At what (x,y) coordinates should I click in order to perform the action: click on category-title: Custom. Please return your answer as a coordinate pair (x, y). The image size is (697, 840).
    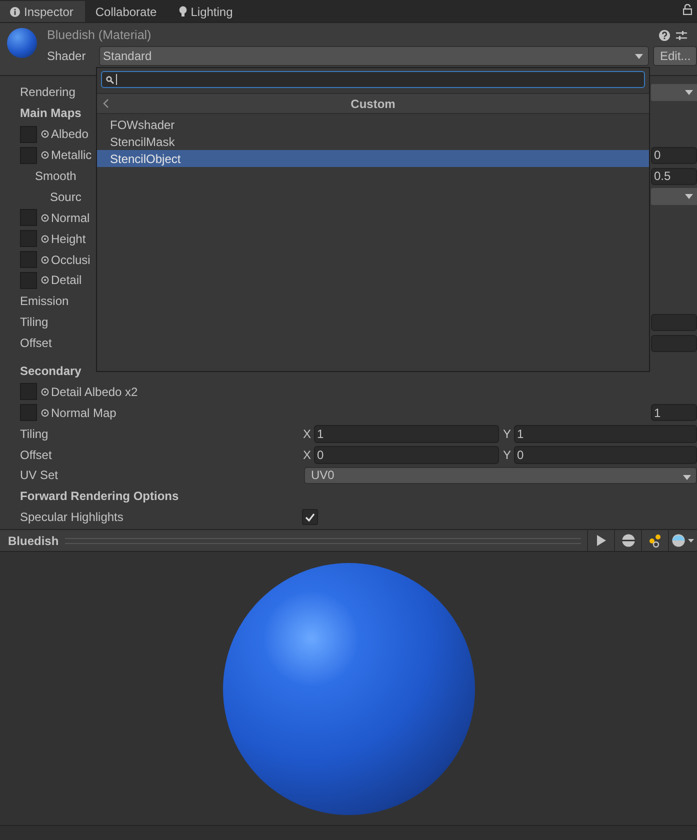
    Looking at the image, I should click on (373, 103).